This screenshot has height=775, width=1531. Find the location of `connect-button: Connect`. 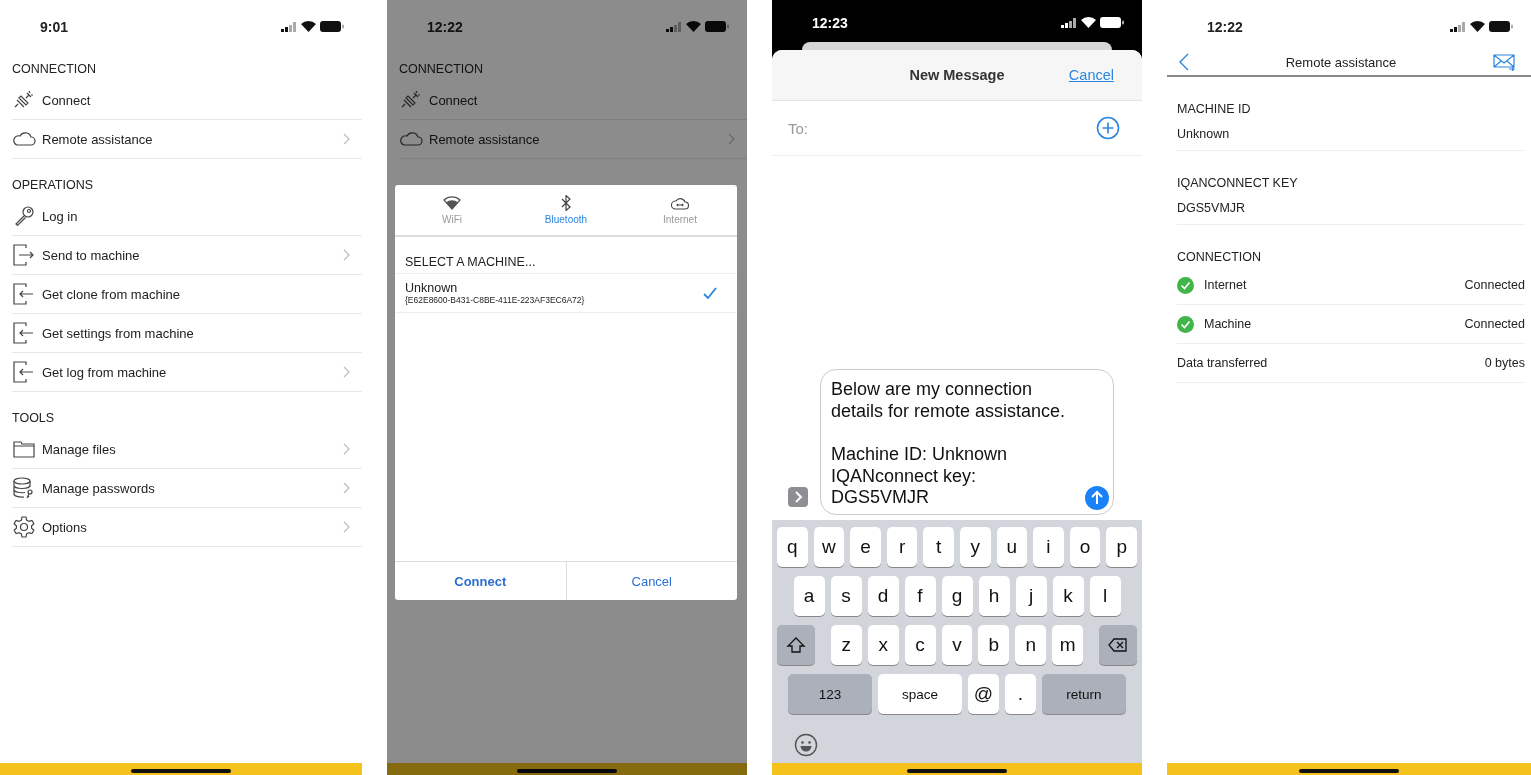

connect-button: Connect is located at coordinates (480, 581).